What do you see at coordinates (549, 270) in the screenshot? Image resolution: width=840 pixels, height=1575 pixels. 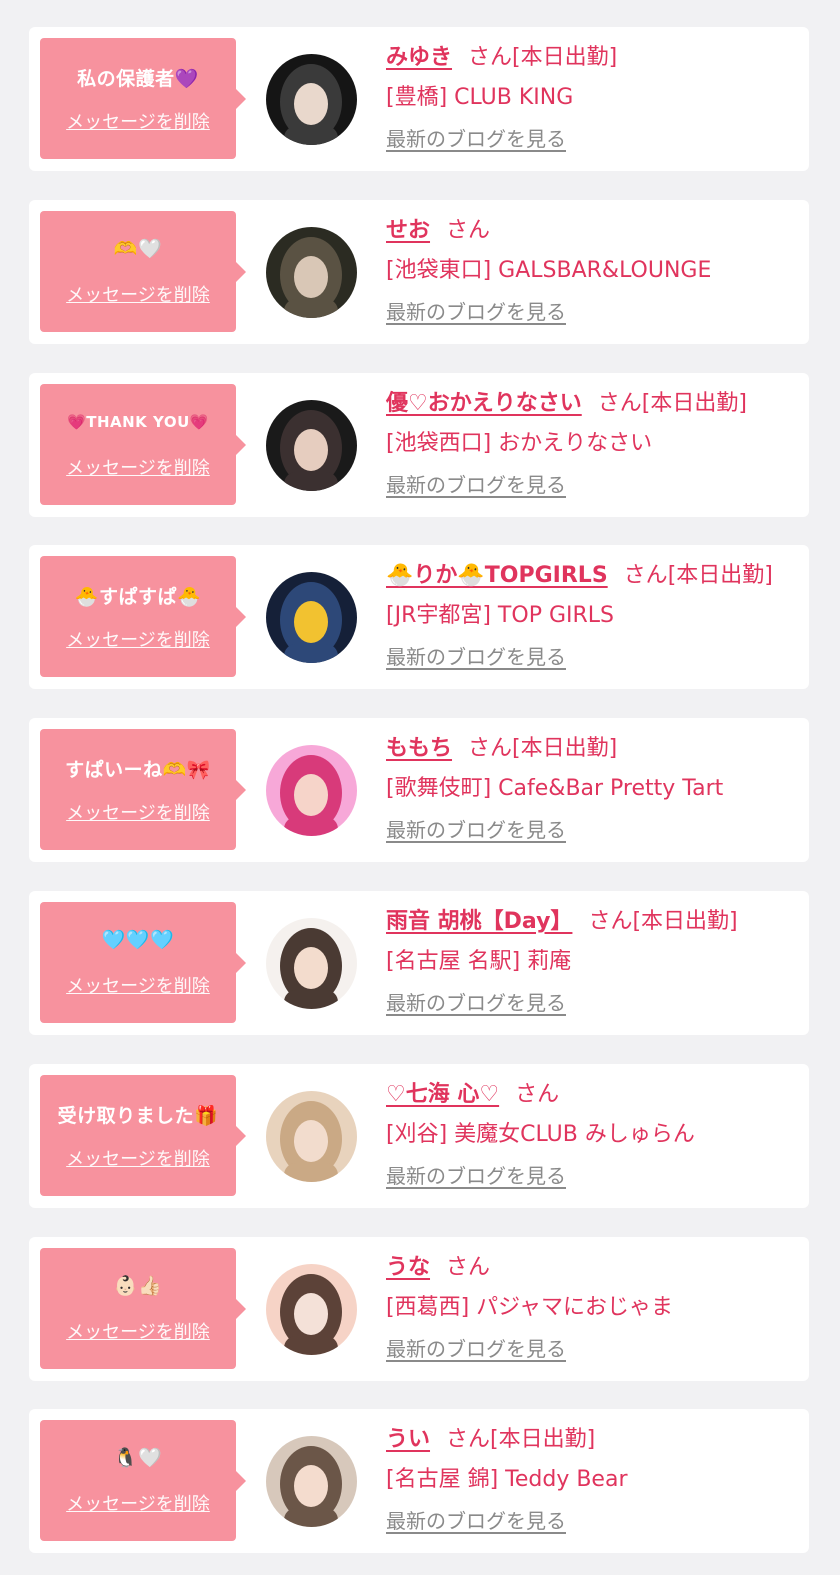 I see `shop-name: [池袋東口] GALSBAR&LOUNGE` at bounding box center [549, 270].